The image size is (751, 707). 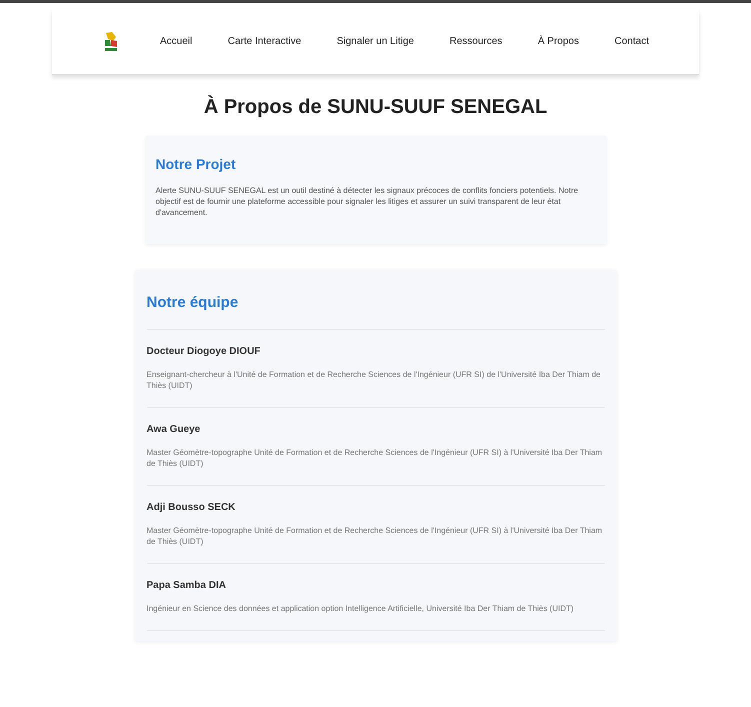 I want to click on section-heading: Notre Projet, so click(x=196, y=164).